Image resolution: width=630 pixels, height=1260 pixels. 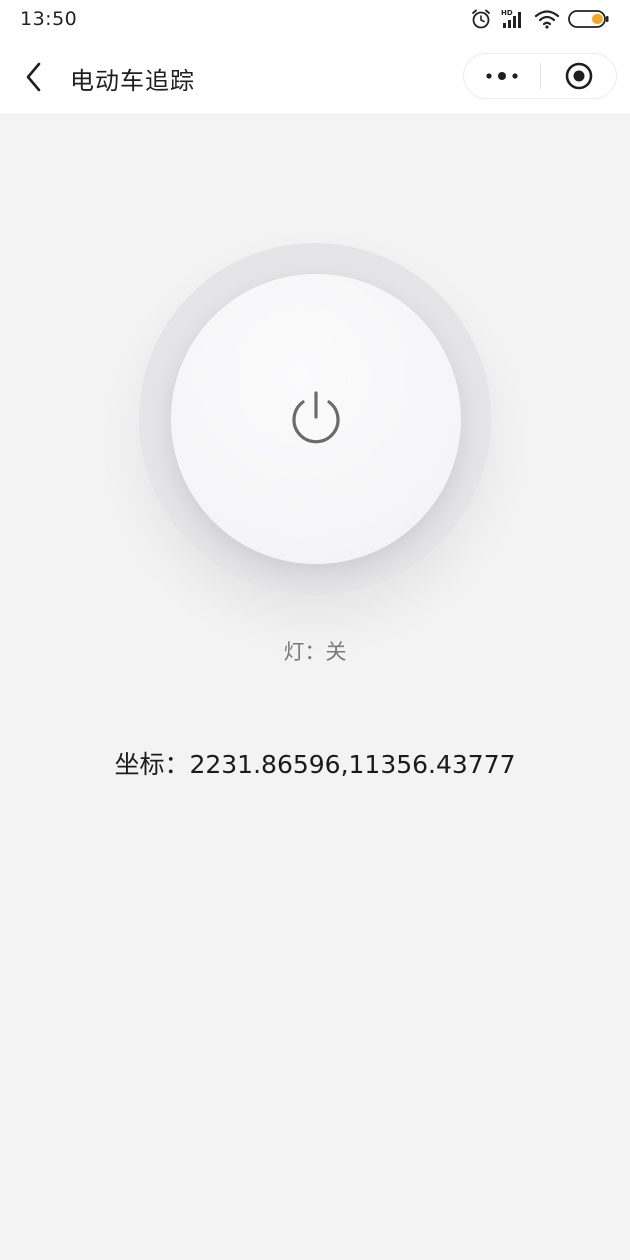 I want to click on back-button, so click(x=34, y=77).